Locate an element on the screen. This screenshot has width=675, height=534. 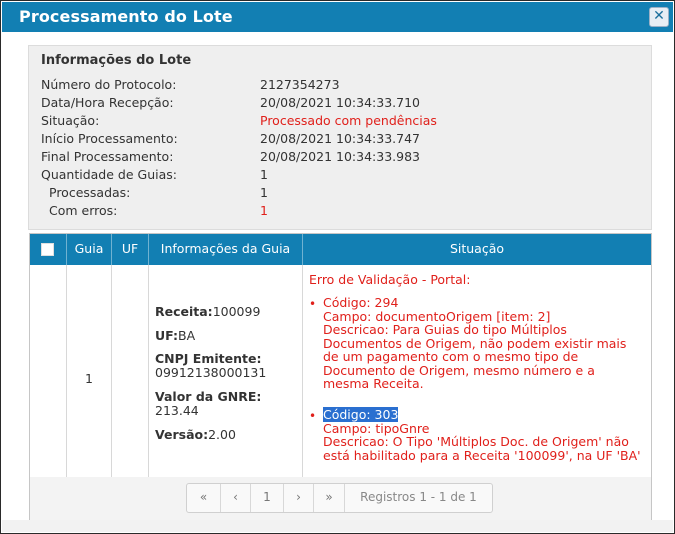
error-line: de um pagamento com o mesmo tipo de is located at coordinates (451, 356).